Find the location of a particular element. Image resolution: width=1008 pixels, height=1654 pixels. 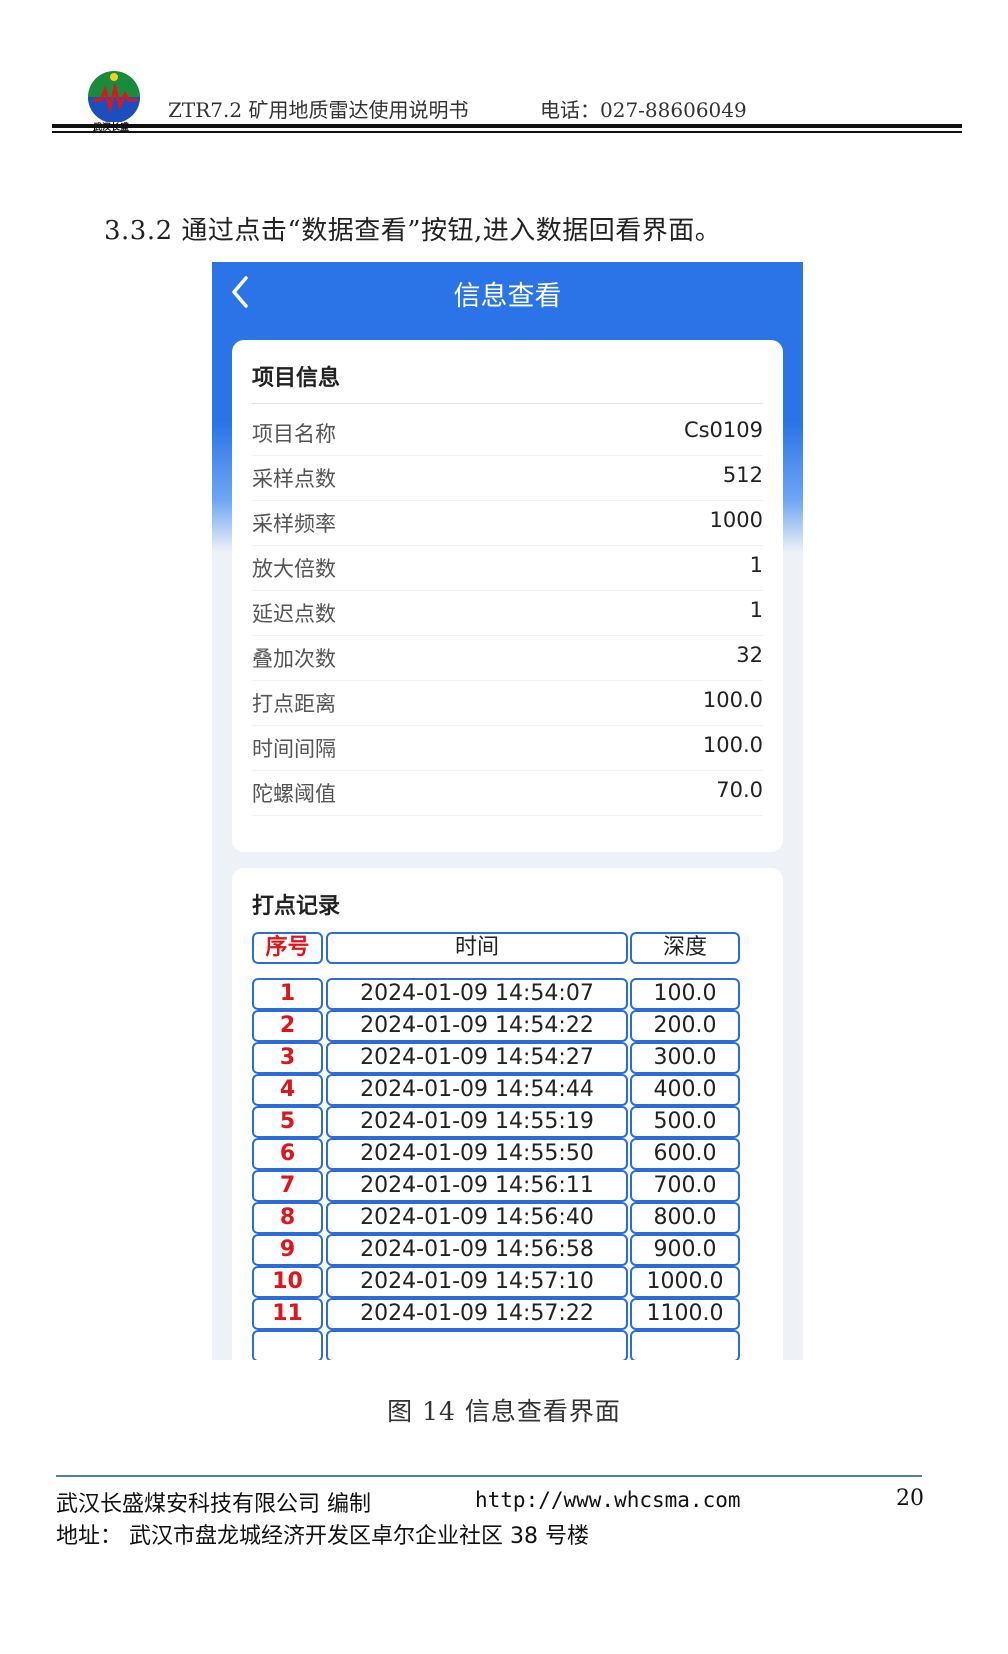

record-time: 2024-01-09 14:55:50 is located at coordinates (477, 1154).